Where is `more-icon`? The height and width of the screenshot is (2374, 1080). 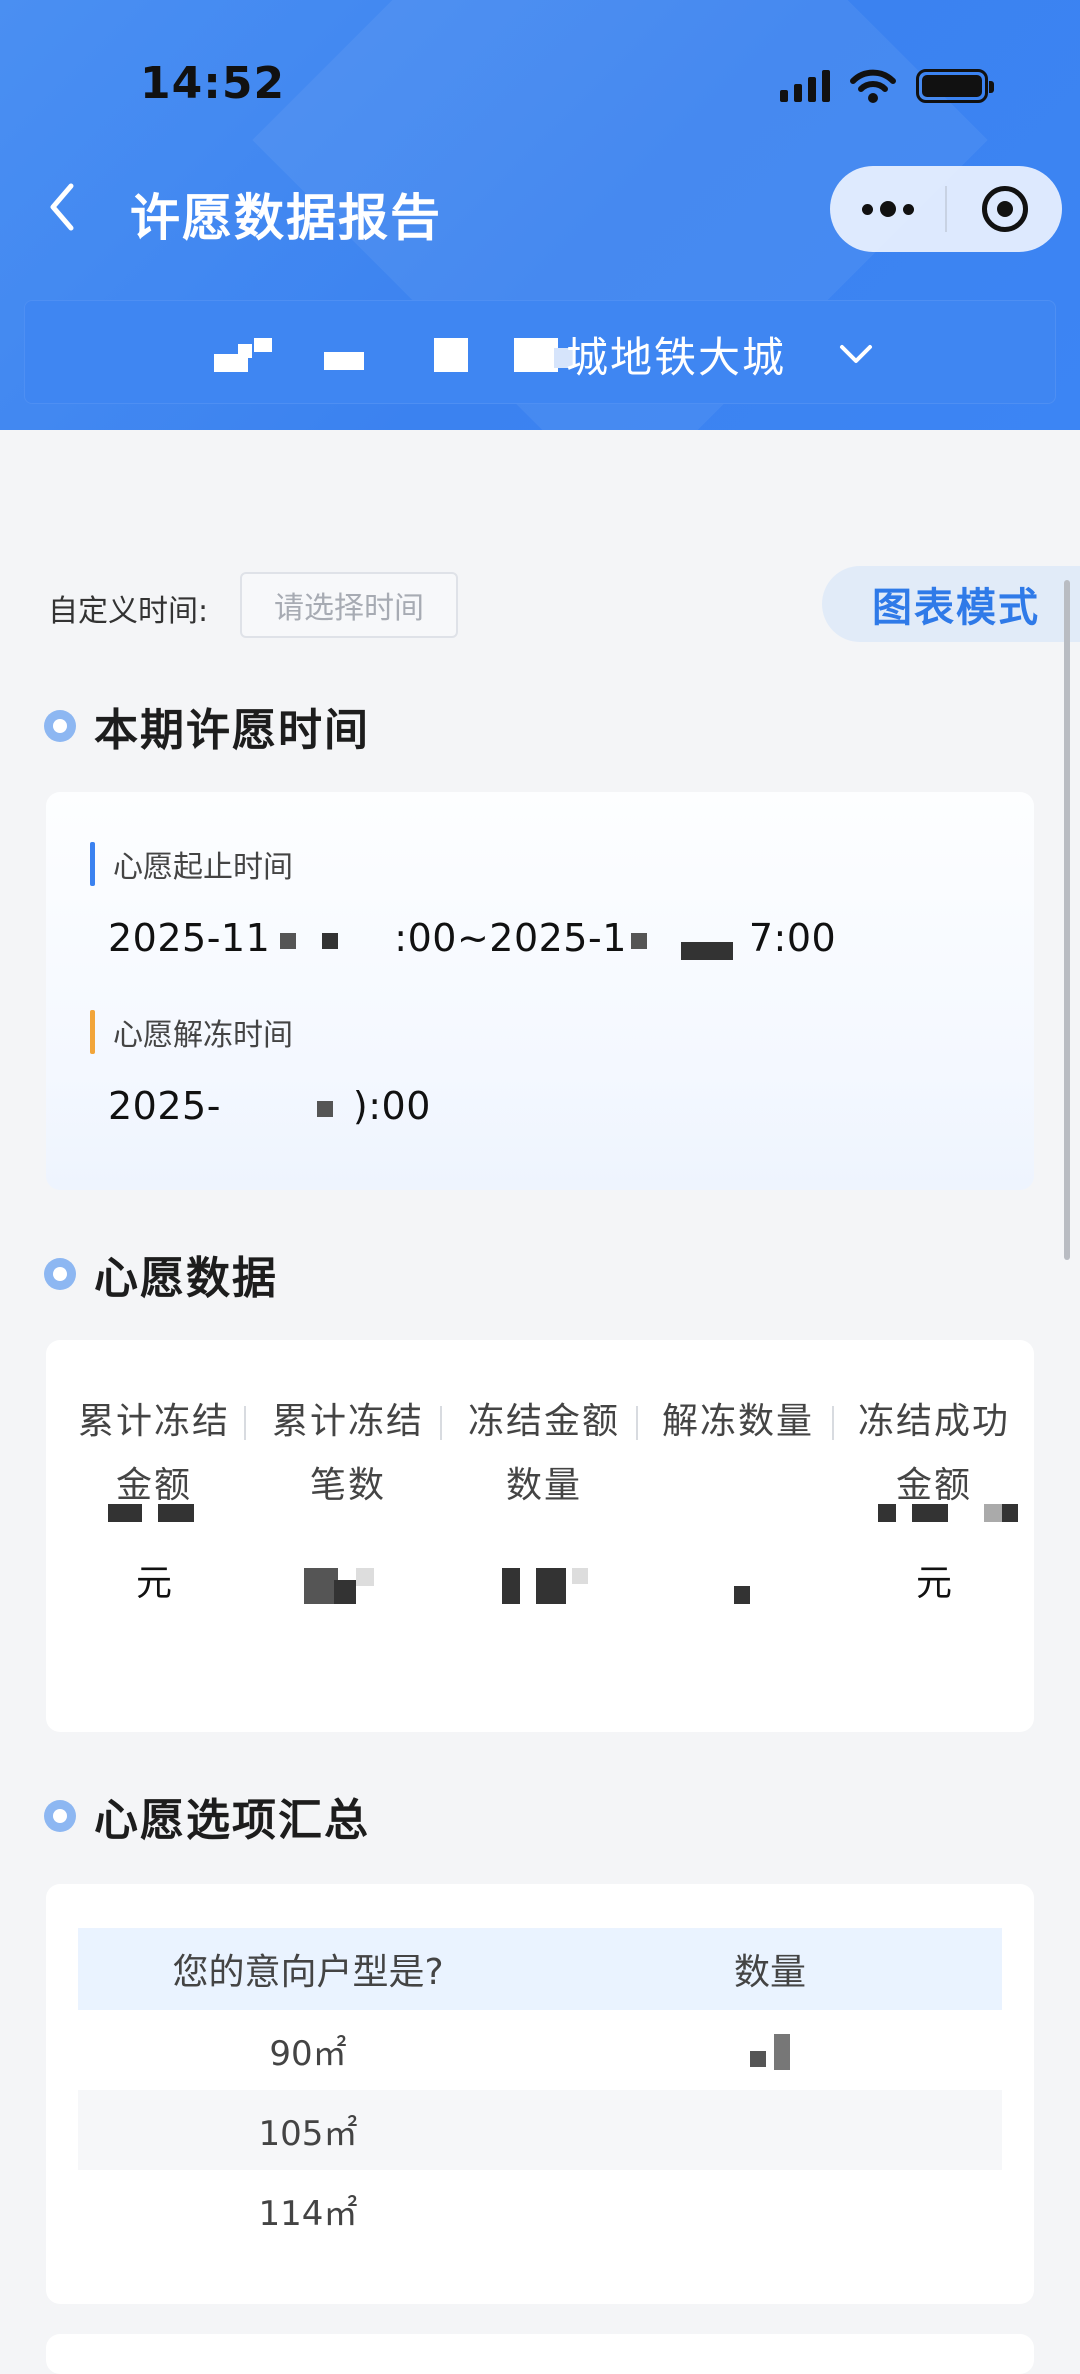 more-icon is located at coordinates (887, 209).